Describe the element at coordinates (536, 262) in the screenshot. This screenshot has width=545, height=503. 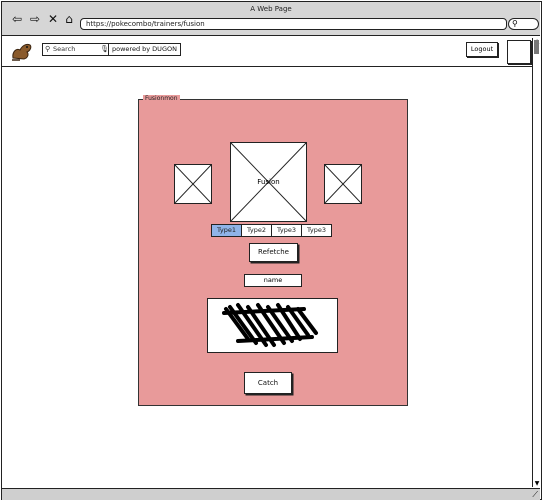
I see `vertical-scrollbar: ▲ ▼` at that location.